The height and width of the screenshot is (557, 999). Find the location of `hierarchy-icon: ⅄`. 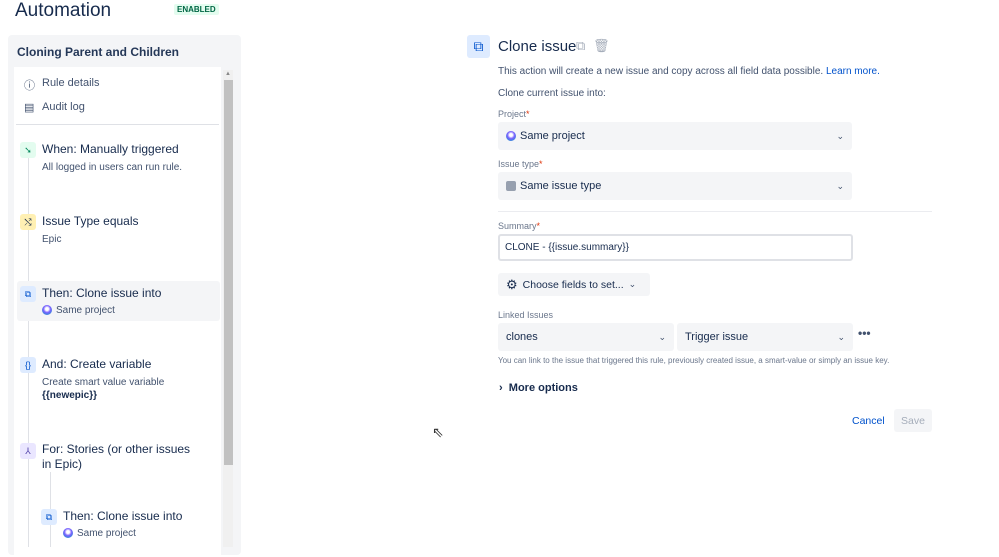

hierarchy-icon: ⅄ is located at coordinates (28, 451).